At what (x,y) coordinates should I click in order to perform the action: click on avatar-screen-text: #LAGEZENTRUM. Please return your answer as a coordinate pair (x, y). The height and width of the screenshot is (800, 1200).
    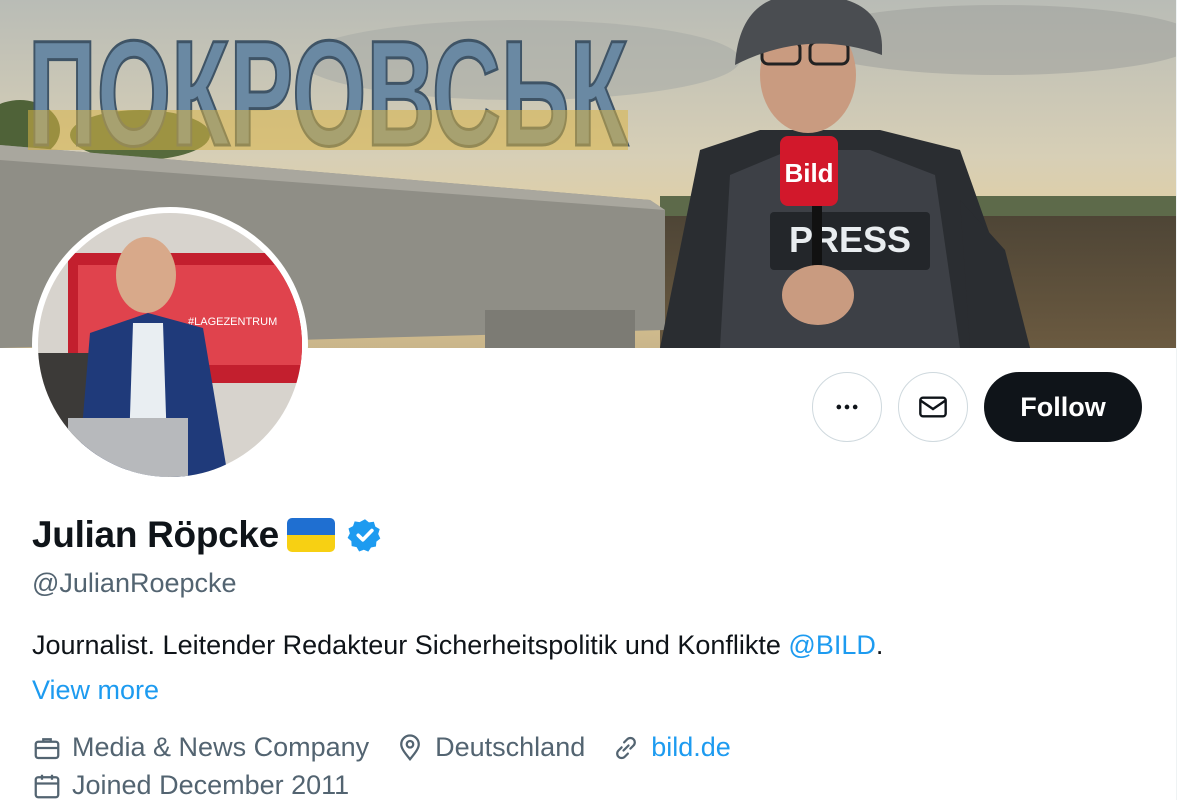
    Looking at the image, I should click on (232, 322).